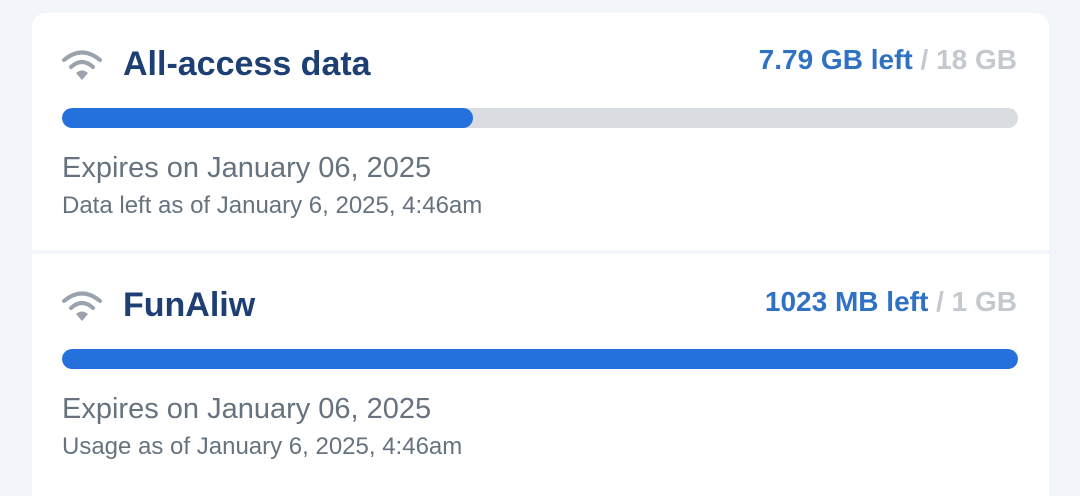 The width and height of the screenshot is (1080, 496). What do you see at coordinates (272, 205) in the screenshot?
I see `data-as-of-timestamp: Data left as of January 6, 2025, 4:46am` at bounding box center [272, 205].